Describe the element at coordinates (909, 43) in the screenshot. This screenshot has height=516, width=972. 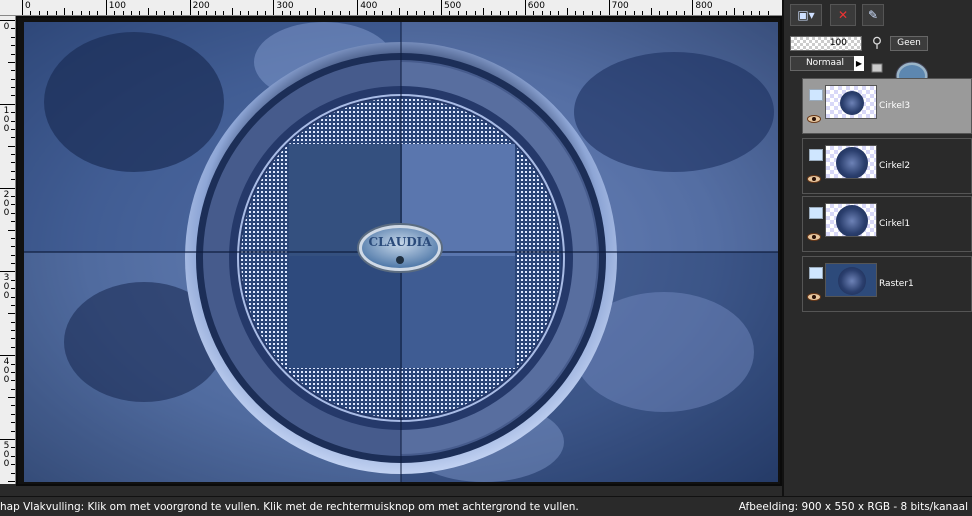
I see `mask-button: Geen` at that location.